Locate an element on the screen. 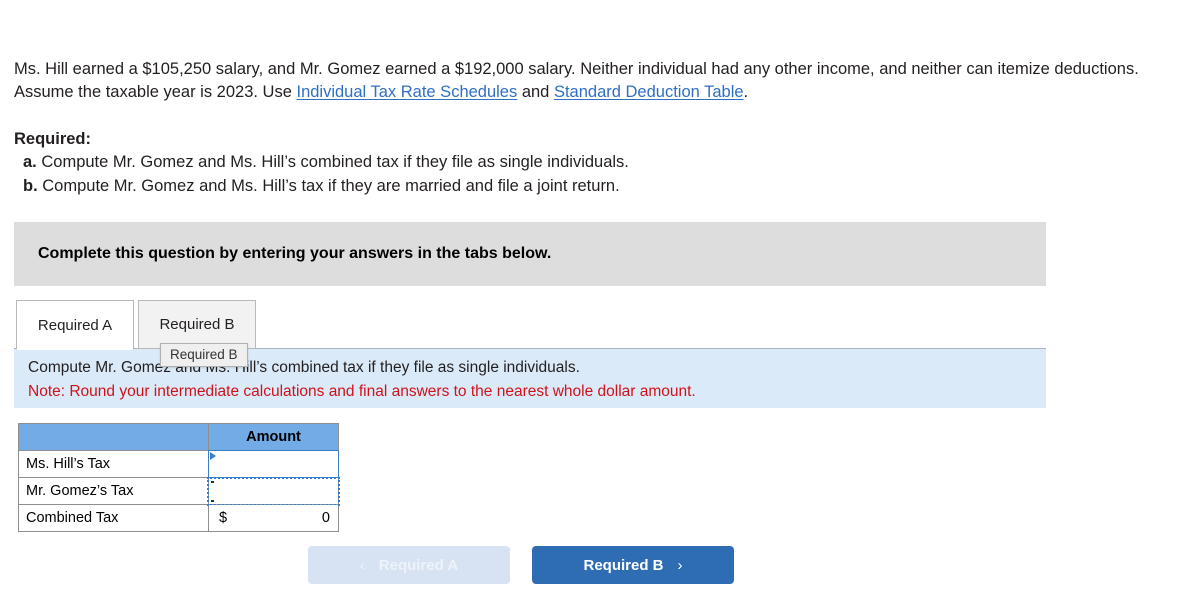 The width and height of the screenshot is (1200, 610). row-label-mr-gomezs-tax: Mr. Gomez’s Tax is located at coordinates (113, 491).